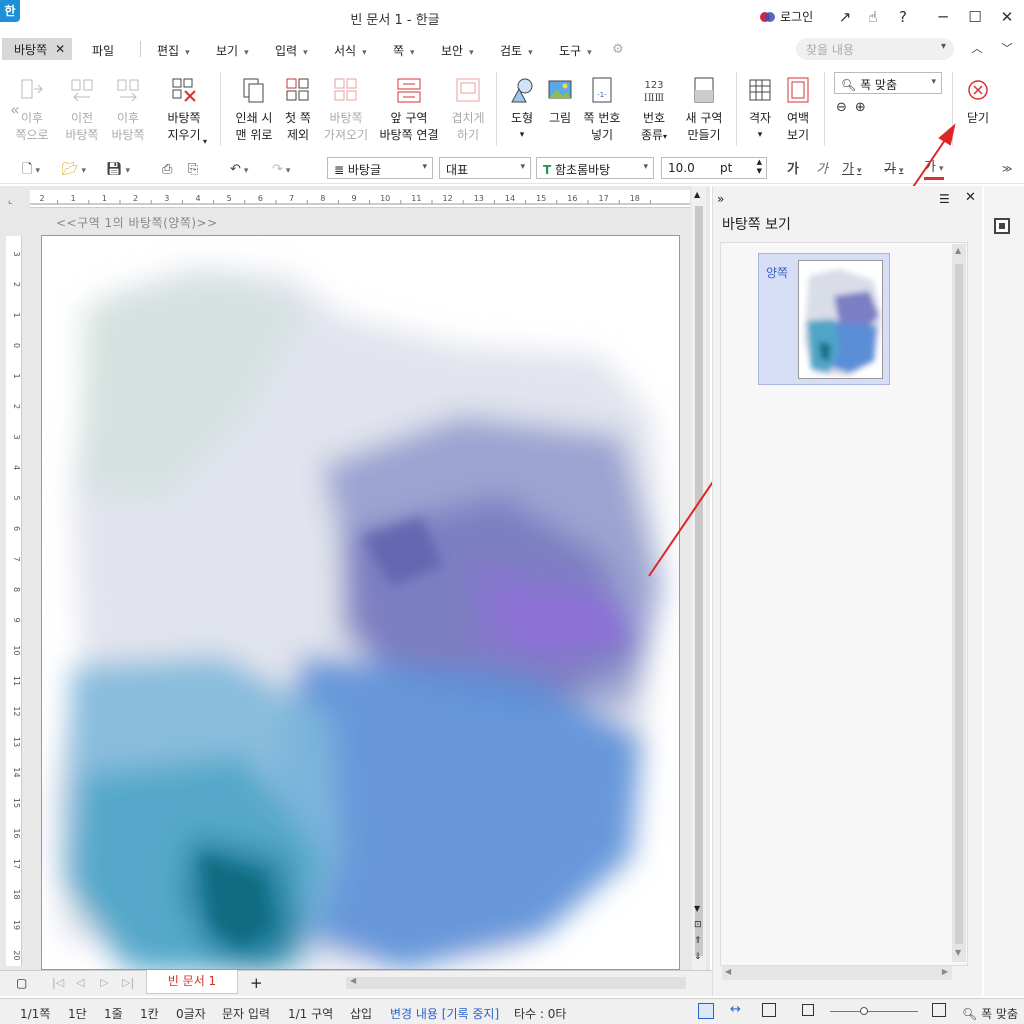 This screenshot has height=1024, width=1024. What do you see at coordinates (970, 197) in the screenshot?
I see `close-panel-icon: ✕` at bounding box center [970, 197].